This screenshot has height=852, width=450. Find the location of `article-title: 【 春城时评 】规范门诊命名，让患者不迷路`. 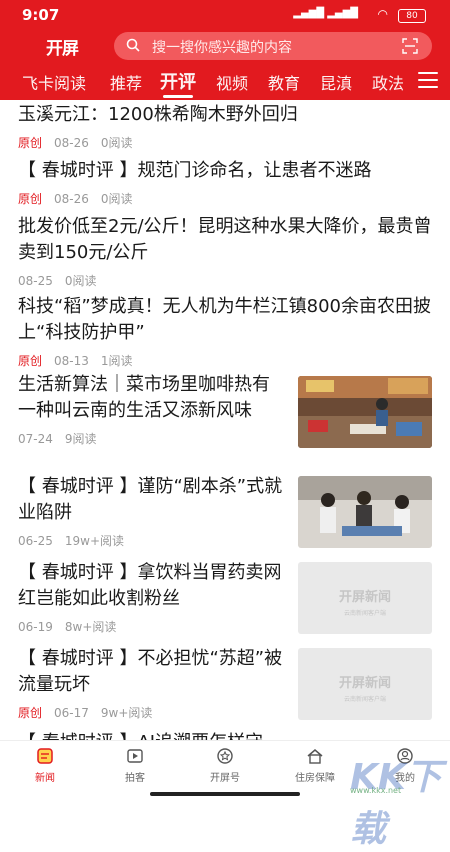

article-title: 【 春城时评 】规范门诊命名，让患者不迷路 is located at coordinates (195, 170).